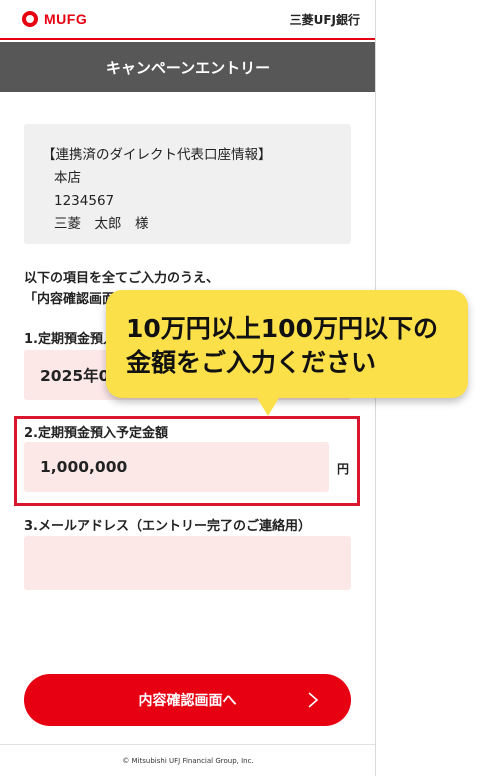  Describe the element at coordinates (157, 155) in the screenshot. I see `account-info-heading: 【連携済のダイレクト代表口座情報】` at that location.